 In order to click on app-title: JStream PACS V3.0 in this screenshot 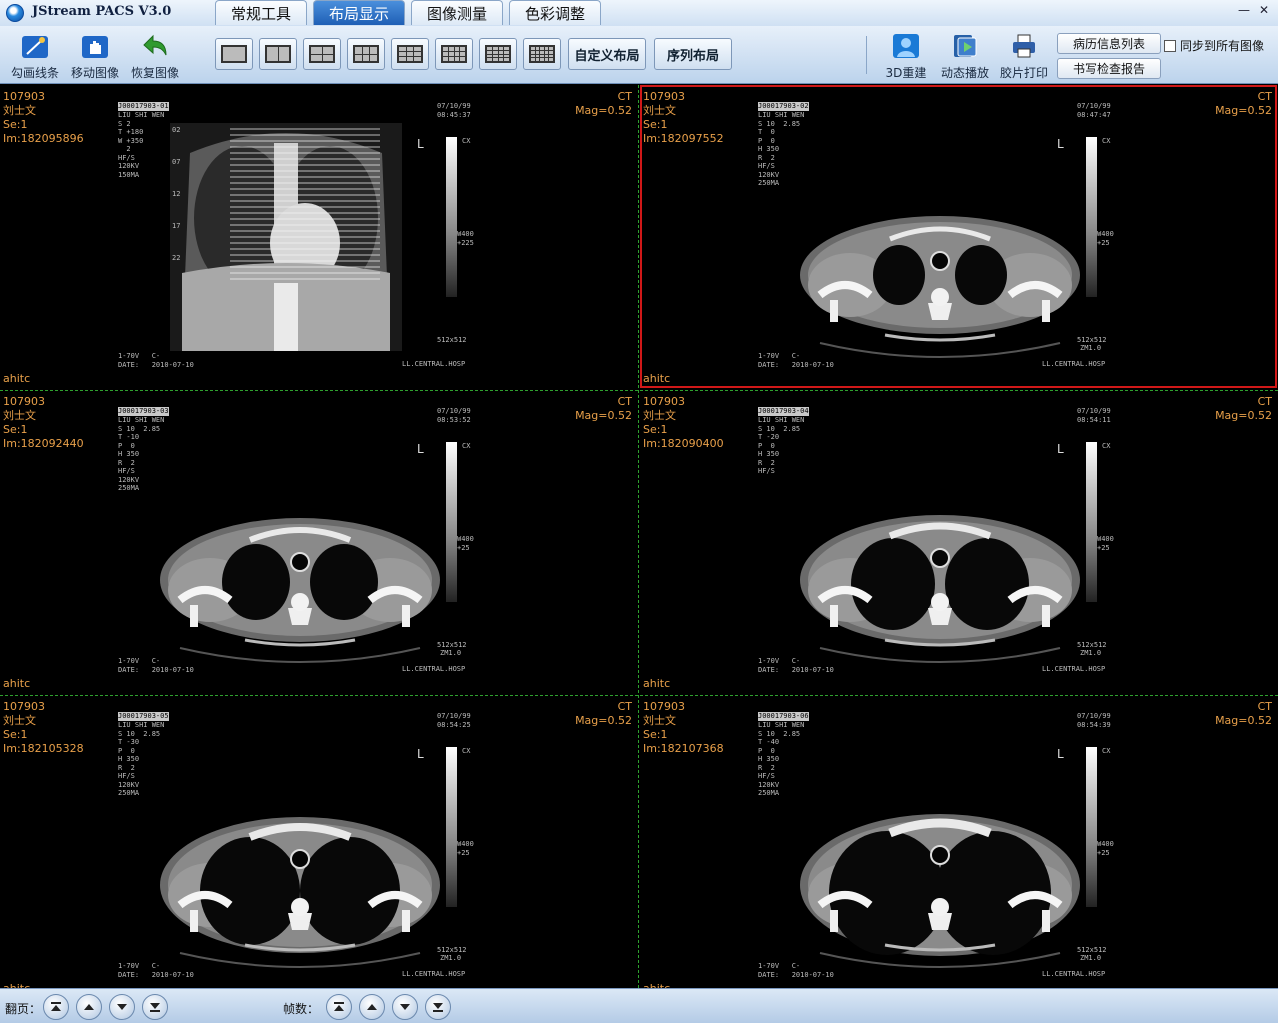, I will do `click(102, 11)`.